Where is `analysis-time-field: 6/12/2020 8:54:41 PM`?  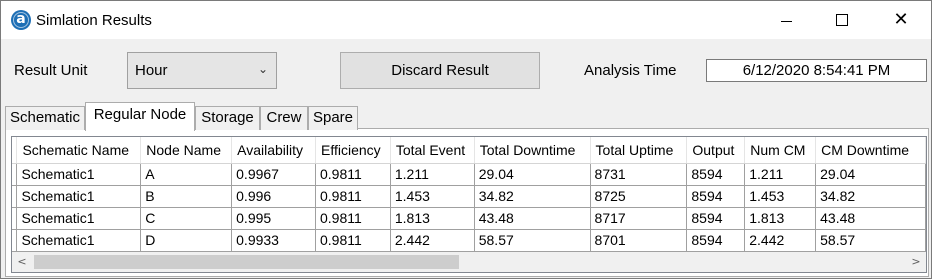 analysis-time-field: 6/12/2020 8:54:41 PM is located at coordinates (816, 70).